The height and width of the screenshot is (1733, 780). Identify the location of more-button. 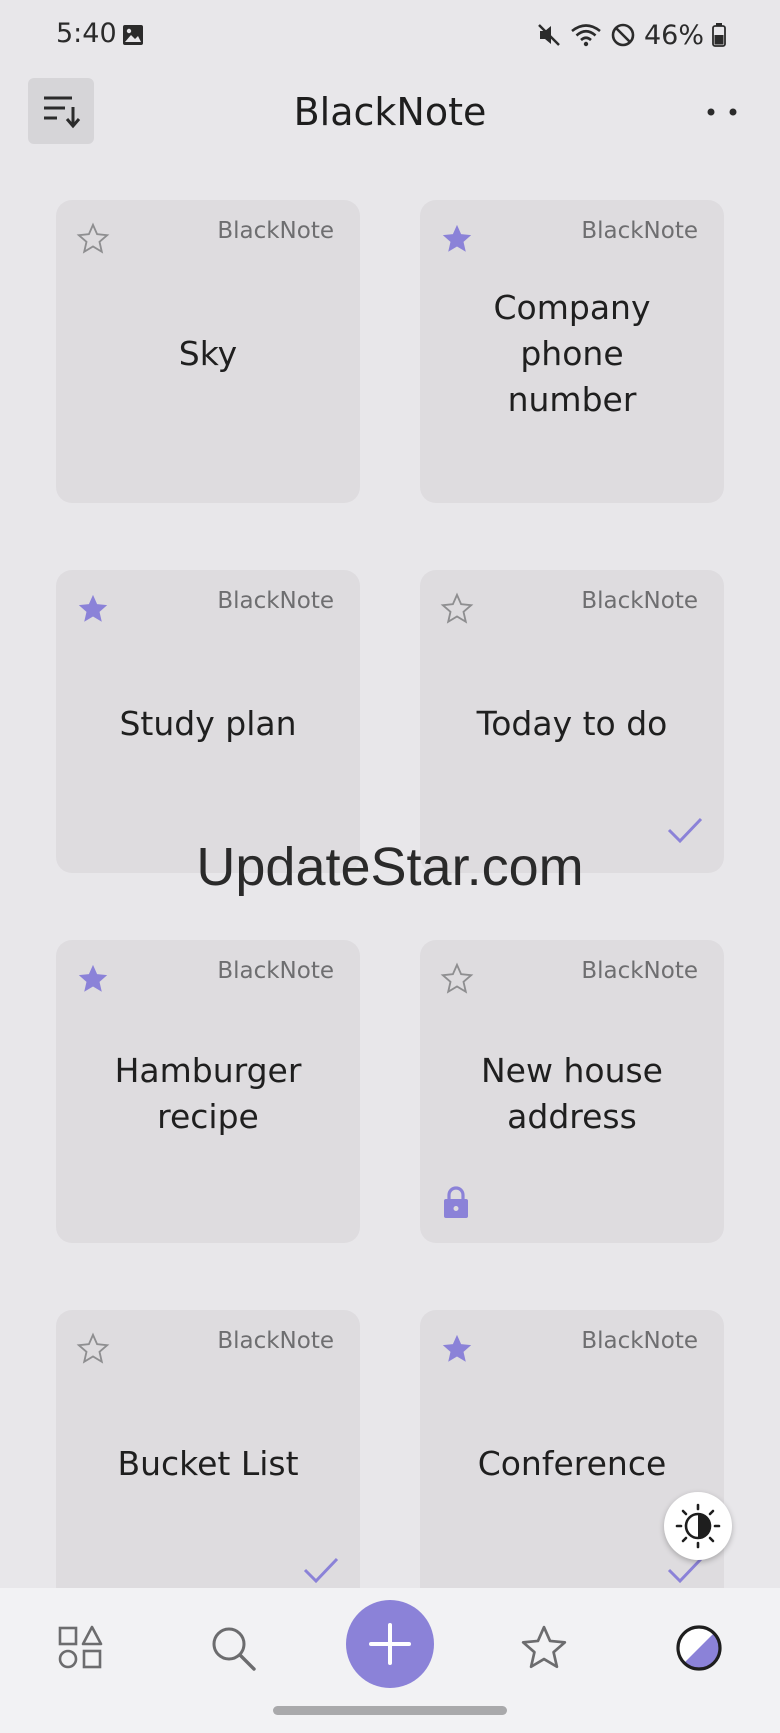
(722, 112).